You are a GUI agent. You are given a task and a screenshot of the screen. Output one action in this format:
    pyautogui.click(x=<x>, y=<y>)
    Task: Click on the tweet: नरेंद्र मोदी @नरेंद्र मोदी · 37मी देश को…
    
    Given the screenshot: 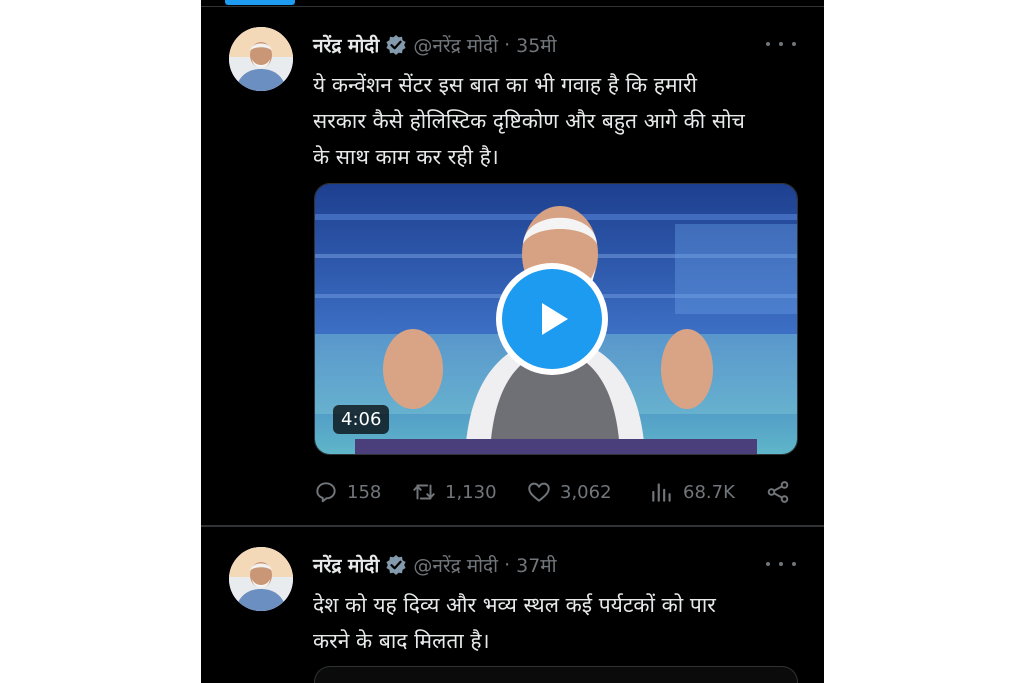 What is the action you would take?
    pyautogui.click(x=512, y=605)
    